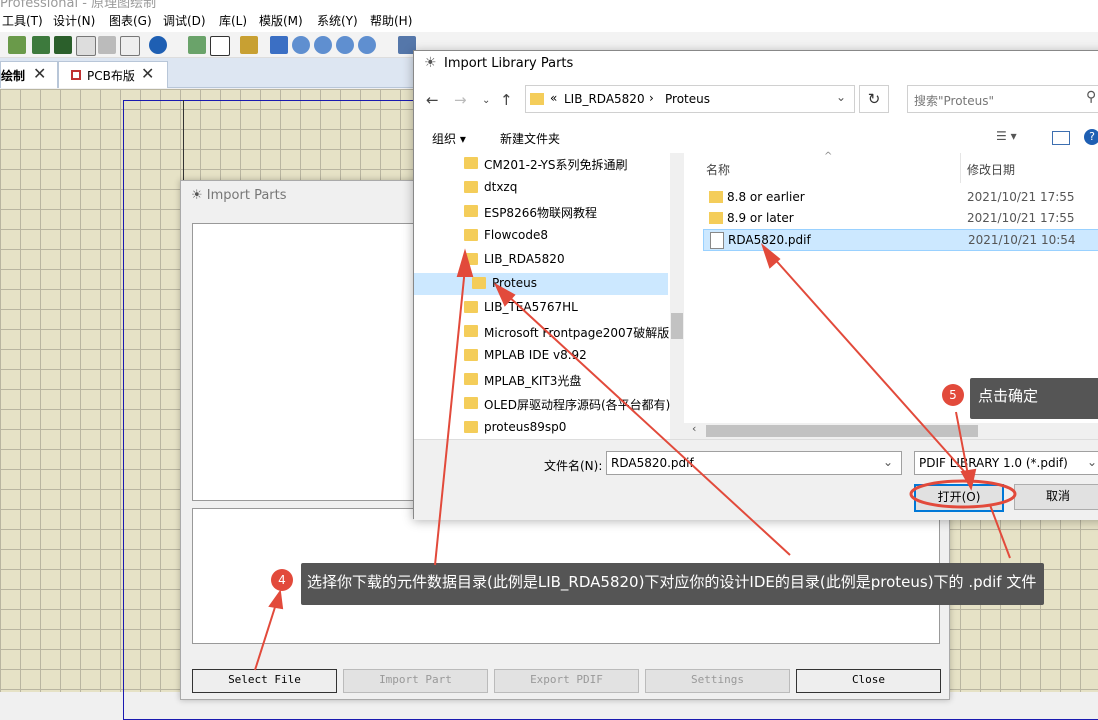 Image resolution: width=1098 pixels, height=720 pixels. I want to click on arrow-step4-to-select-file, so click(269, 630).